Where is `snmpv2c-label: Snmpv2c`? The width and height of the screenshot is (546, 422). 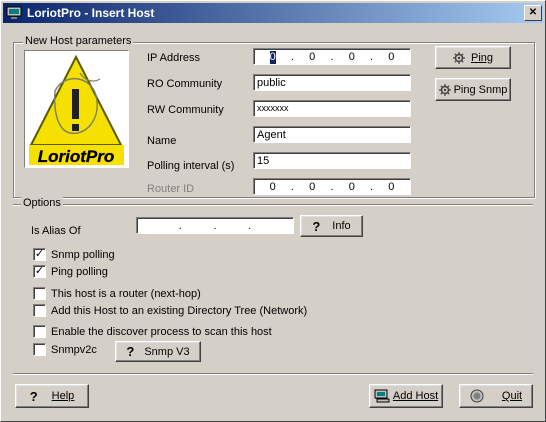 snmpv2c-label: Snmpv2c is located at coordinates (74, 350).